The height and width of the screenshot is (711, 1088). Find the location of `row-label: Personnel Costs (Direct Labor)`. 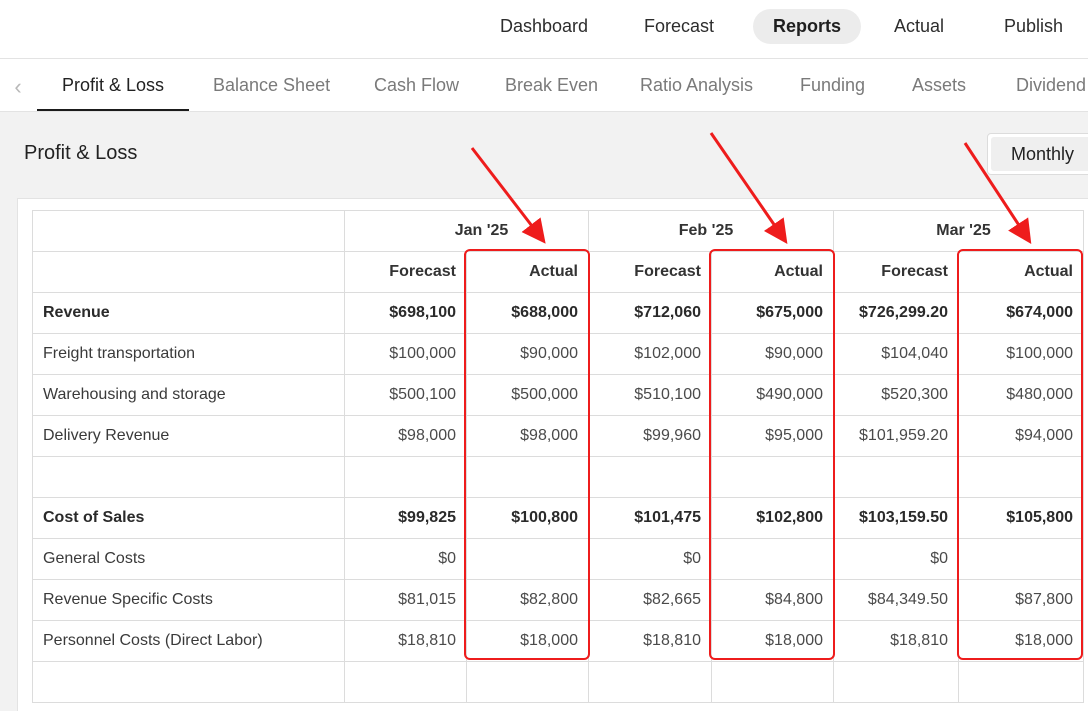

row-label: Personnel Costs (Direct Labor) is located at coordinates (188, 641).